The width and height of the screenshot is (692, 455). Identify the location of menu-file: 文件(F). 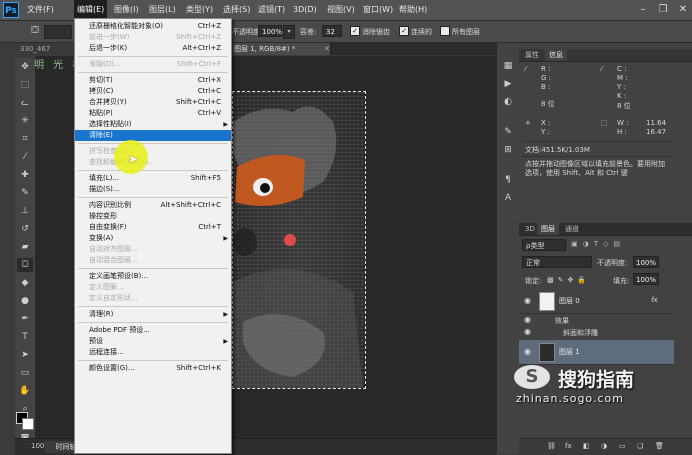
(40, 10).